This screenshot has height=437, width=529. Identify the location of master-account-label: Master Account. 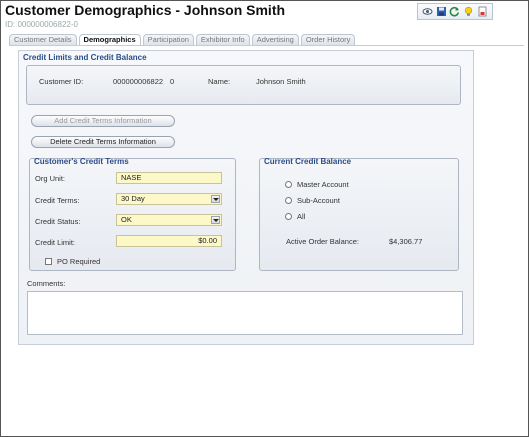
(323, 184).